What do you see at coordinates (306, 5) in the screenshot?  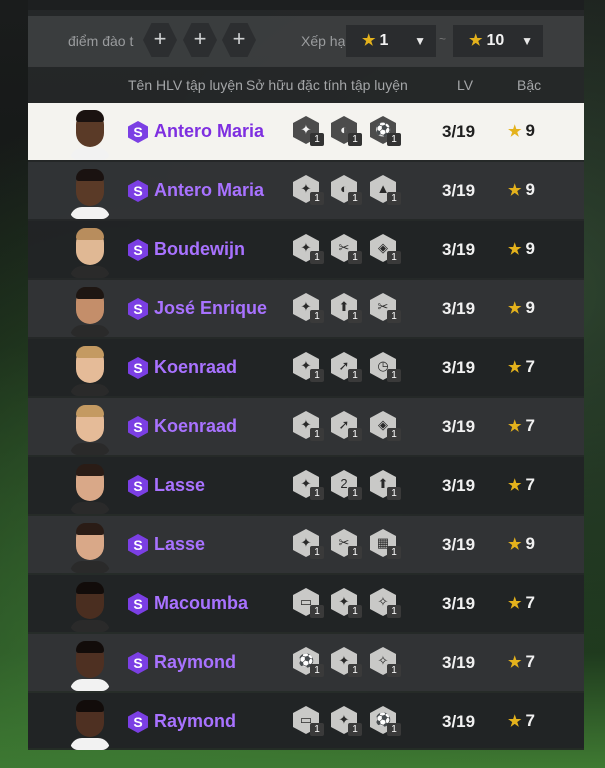 I see `top-strip` at bounding box center [306, 5].